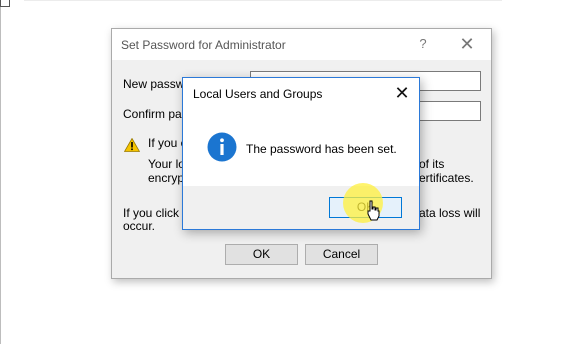  I want to click on top-left-window-fragment, so click(5, 3).